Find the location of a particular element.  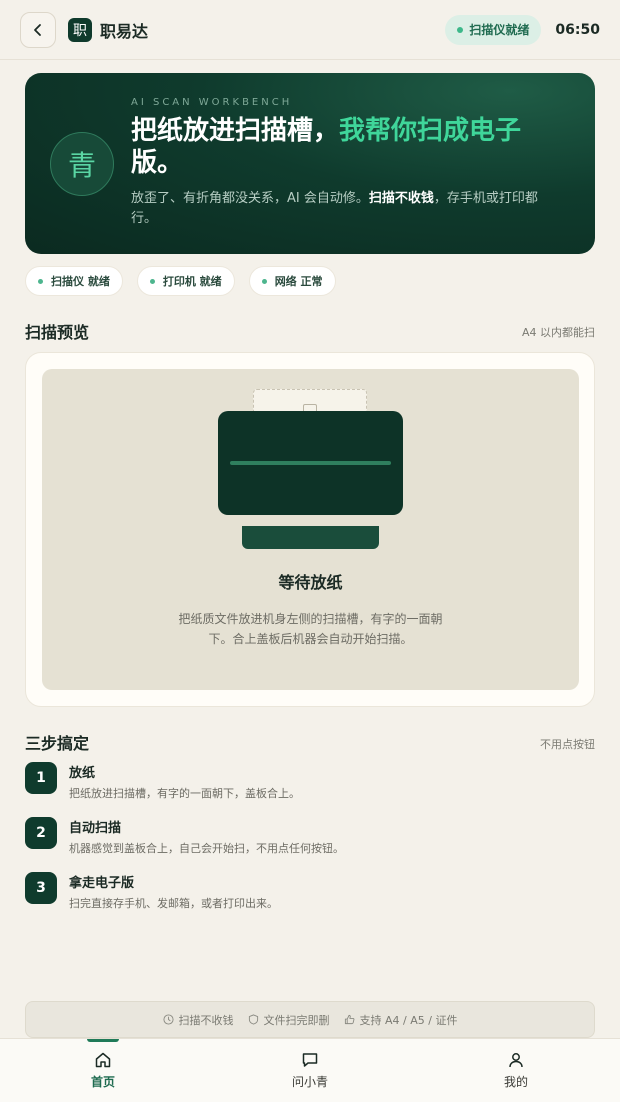

clock-icon is located at coordinates (168, 1019).